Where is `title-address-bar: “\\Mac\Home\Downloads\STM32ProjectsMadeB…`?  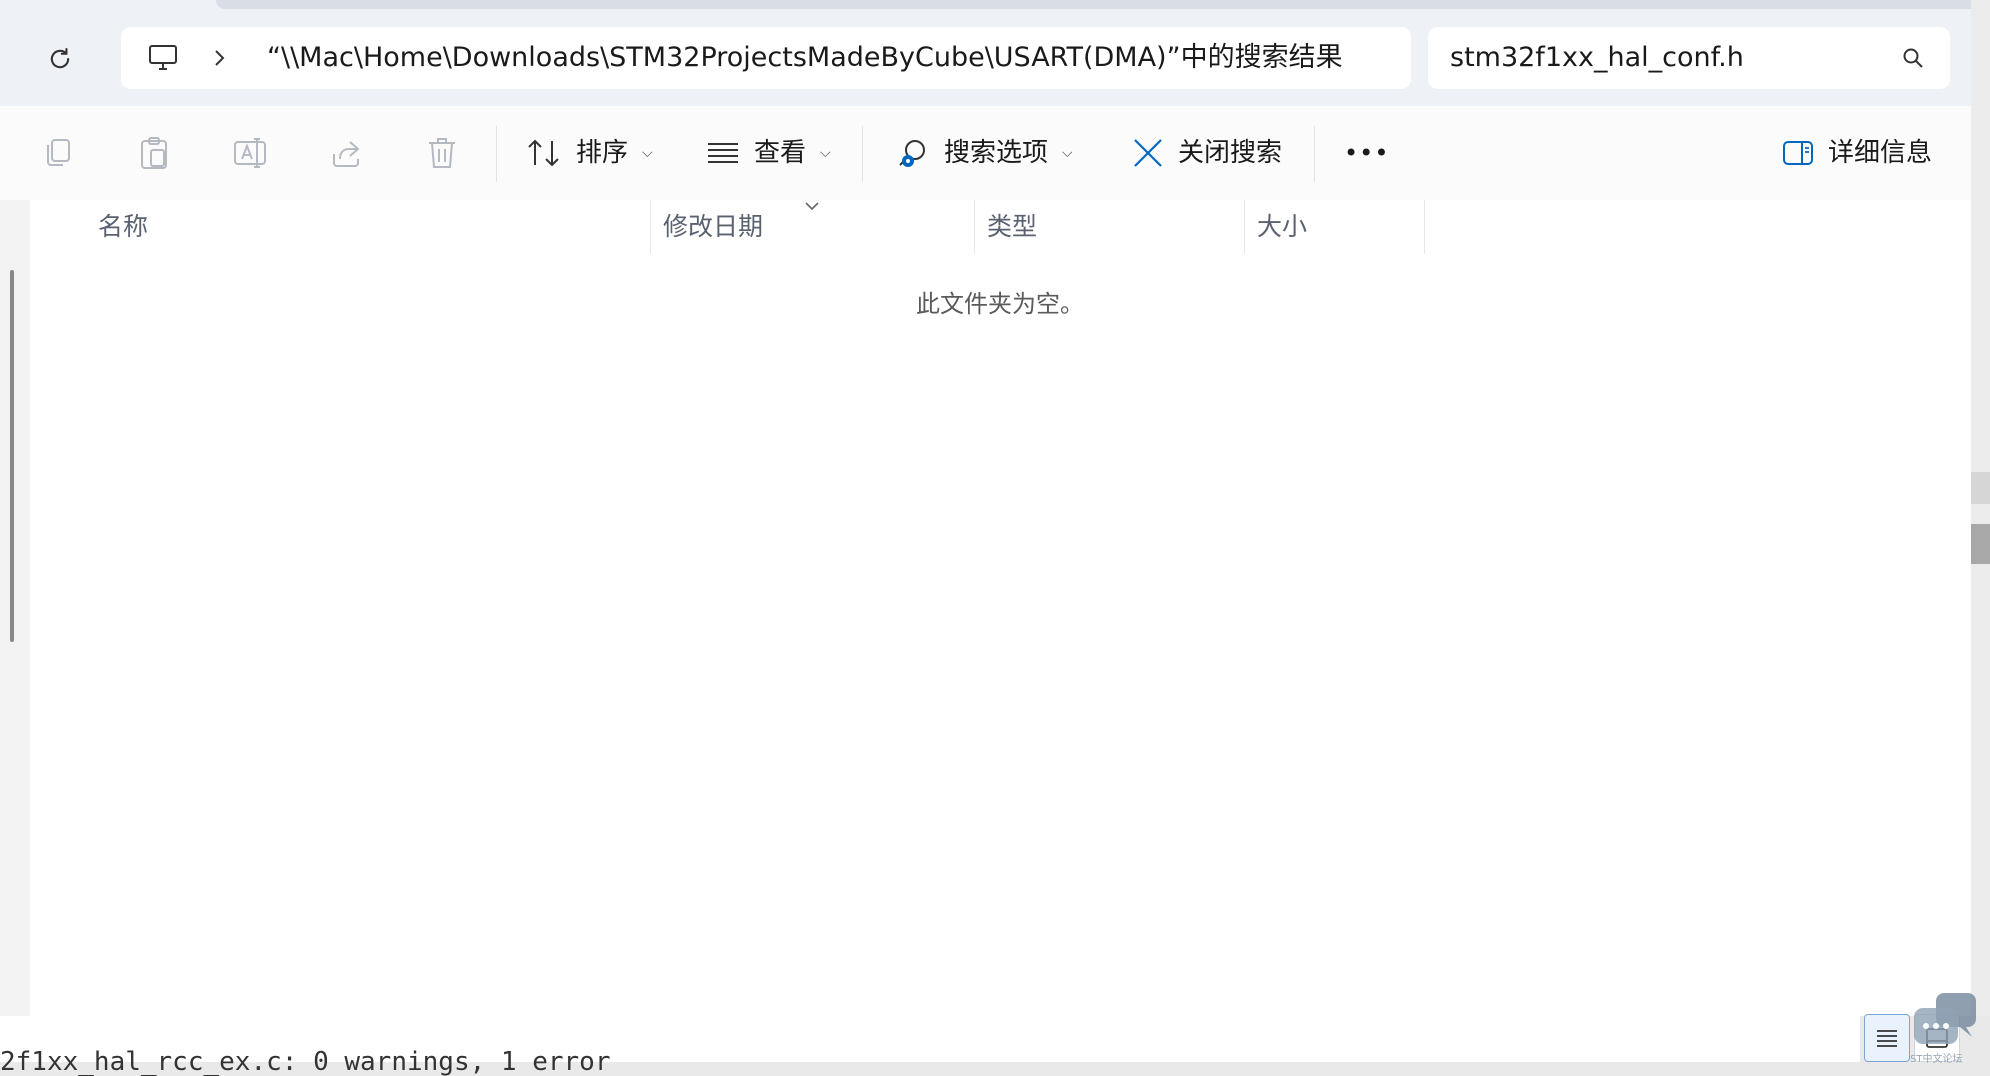 title-address-bar: “\\Mac\Home\Downloads\STM32ProjectsMadeB… is located at coordinates (985, 53).